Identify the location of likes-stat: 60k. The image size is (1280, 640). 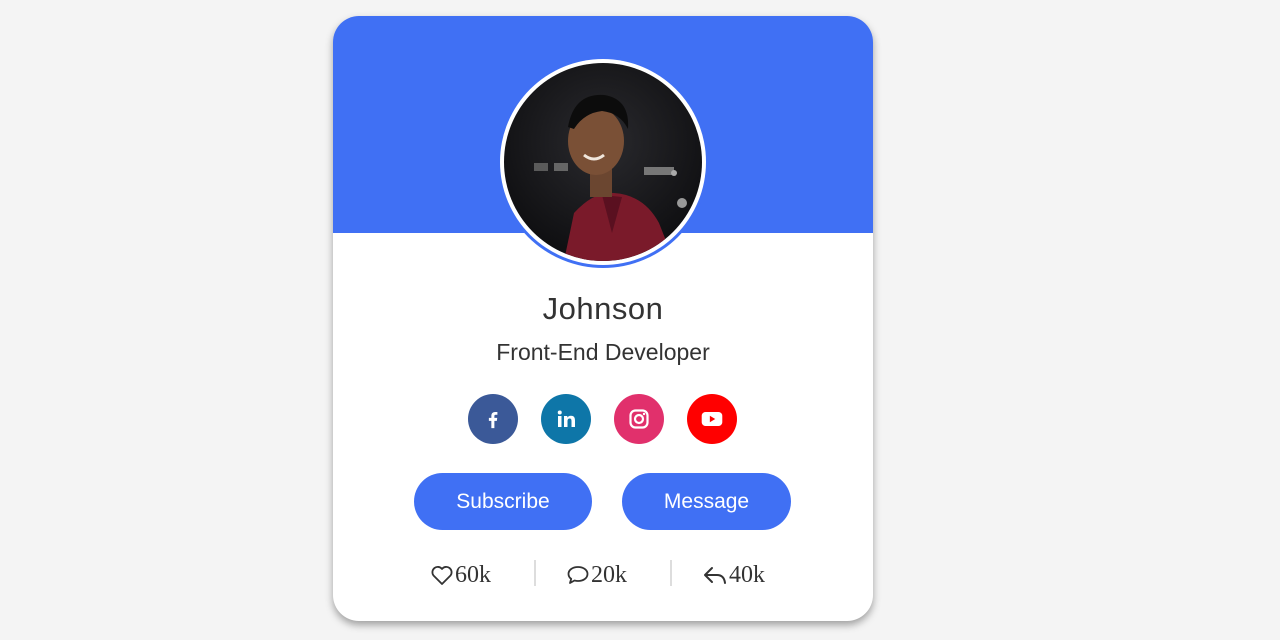
(460, 575).